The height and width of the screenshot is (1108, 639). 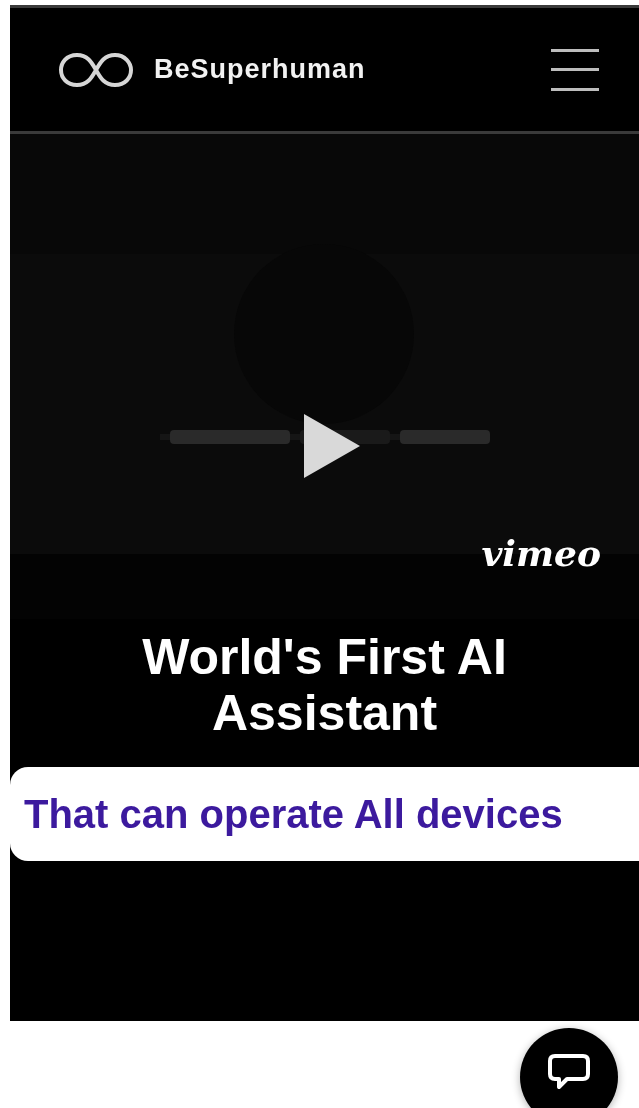 I want to click on brand-name: BeSuperhuman, so click(x=260, y=69).